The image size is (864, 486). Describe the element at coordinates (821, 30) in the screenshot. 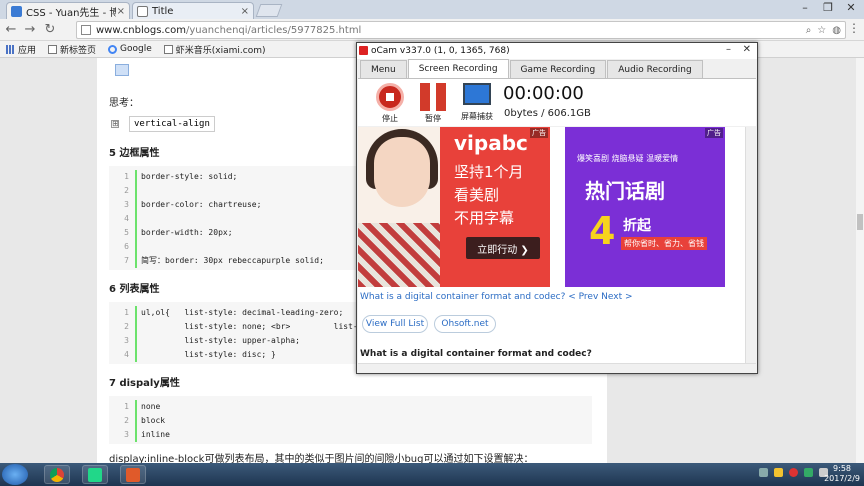

I see `bookmark-star-icon: ☆` at that location.